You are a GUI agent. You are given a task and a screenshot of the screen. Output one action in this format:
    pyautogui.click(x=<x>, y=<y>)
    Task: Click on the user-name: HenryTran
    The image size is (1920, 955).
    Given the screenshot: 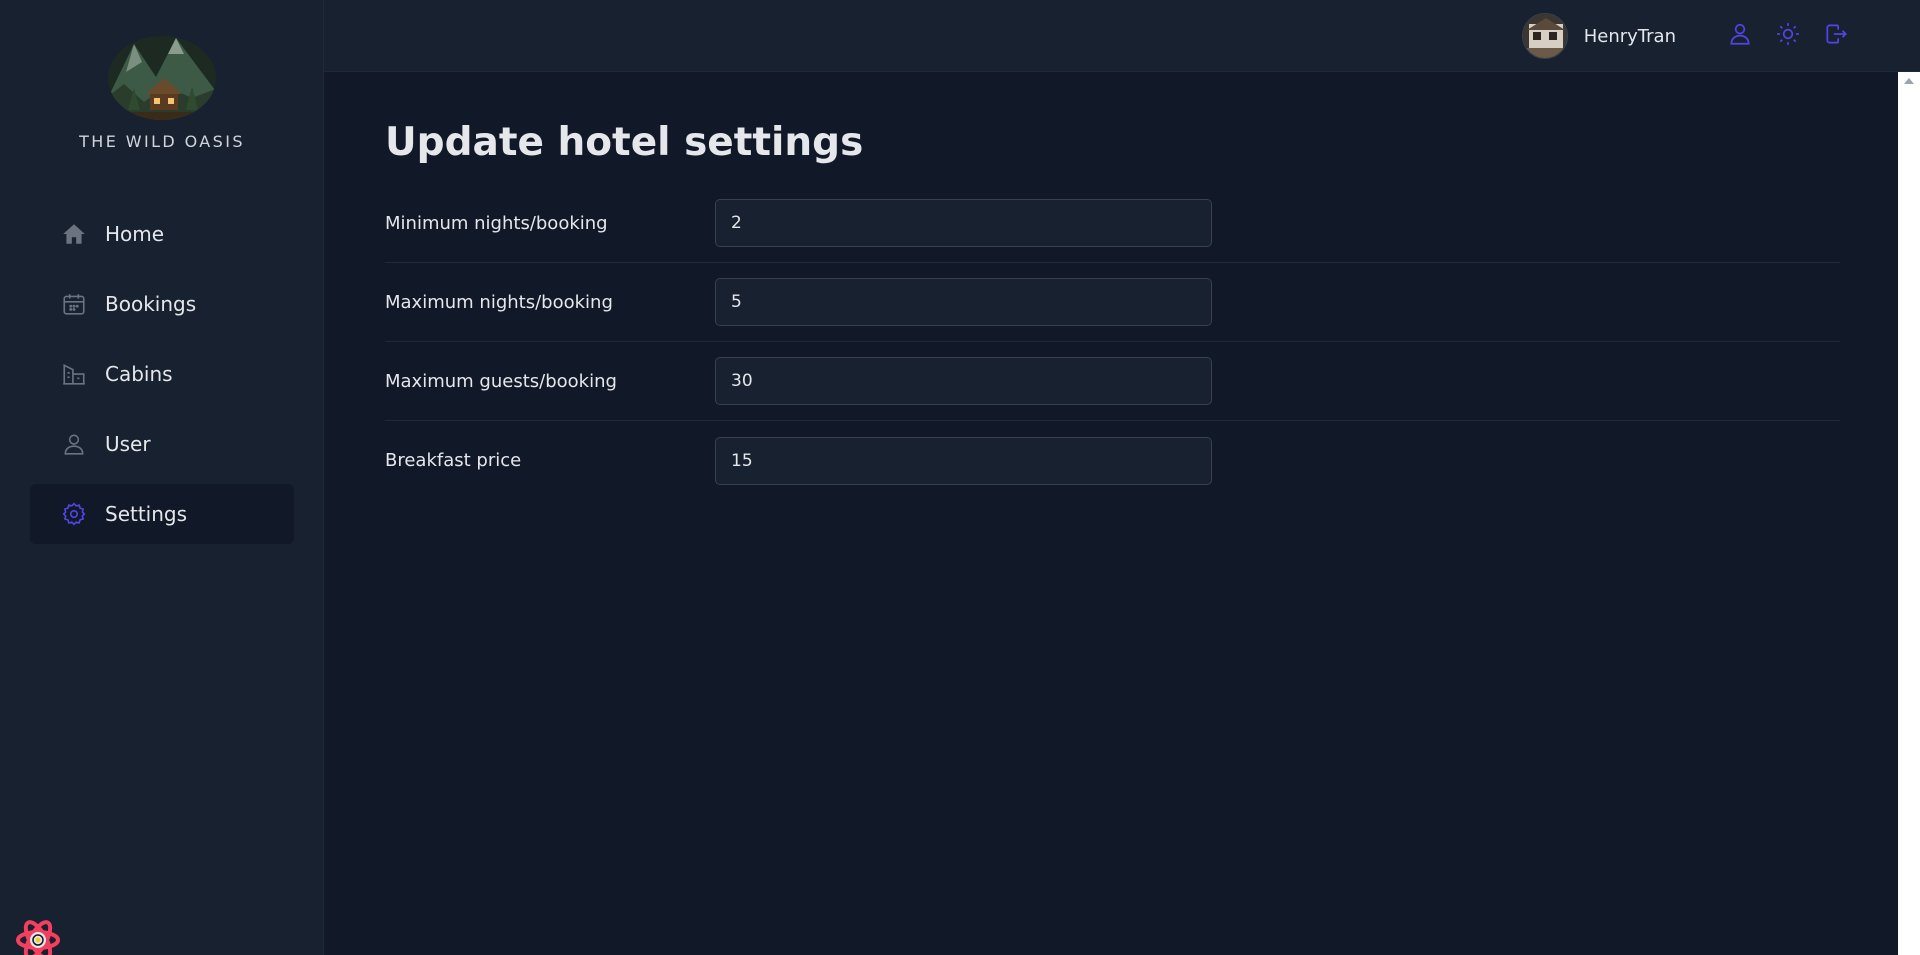 What is the action you would take?
    pyautogui.click(x=1629, y=36)
    